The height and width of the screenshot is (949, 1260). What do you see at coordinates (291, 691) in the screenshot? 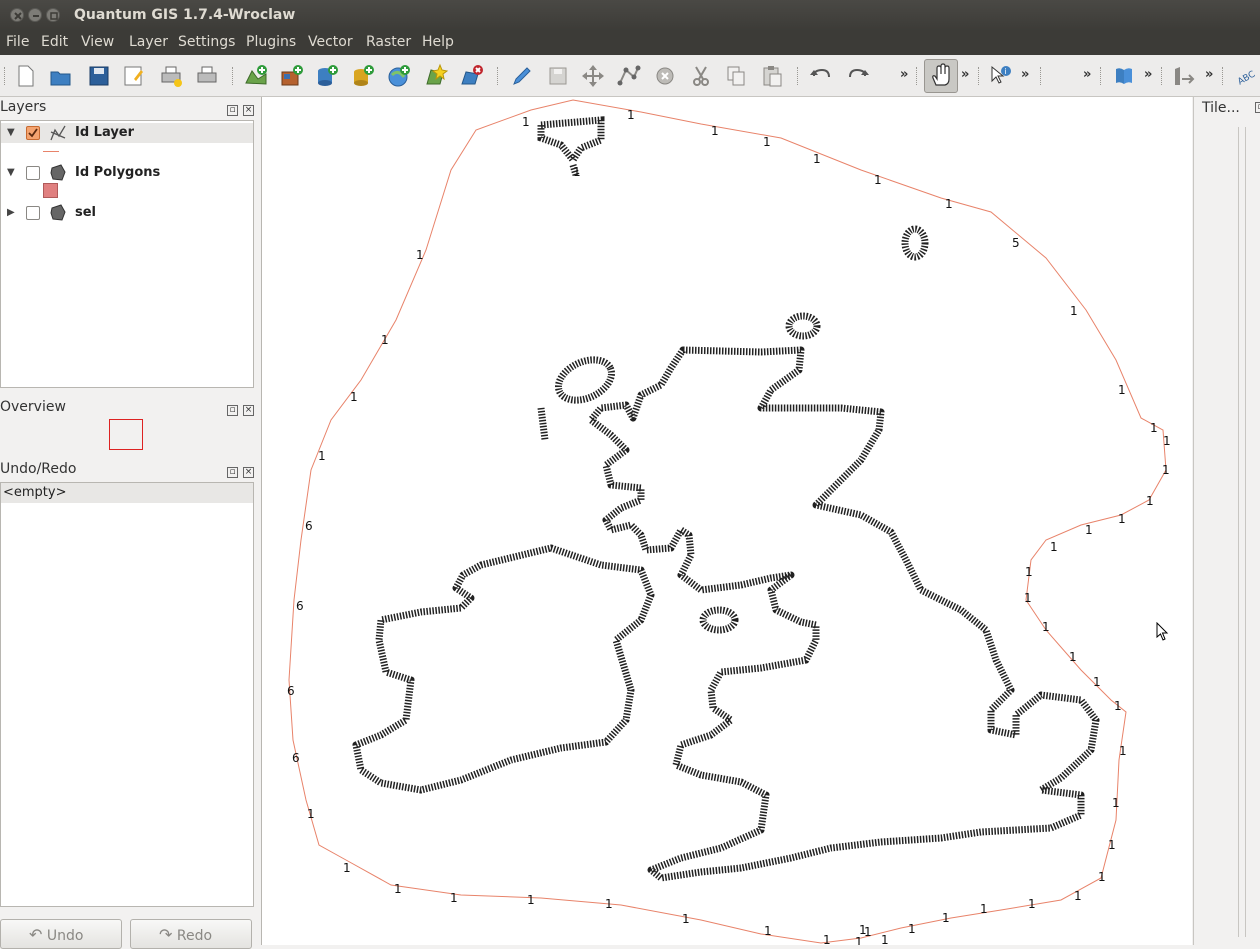
I see `map-label: 6` at bounding box center [291, 691].